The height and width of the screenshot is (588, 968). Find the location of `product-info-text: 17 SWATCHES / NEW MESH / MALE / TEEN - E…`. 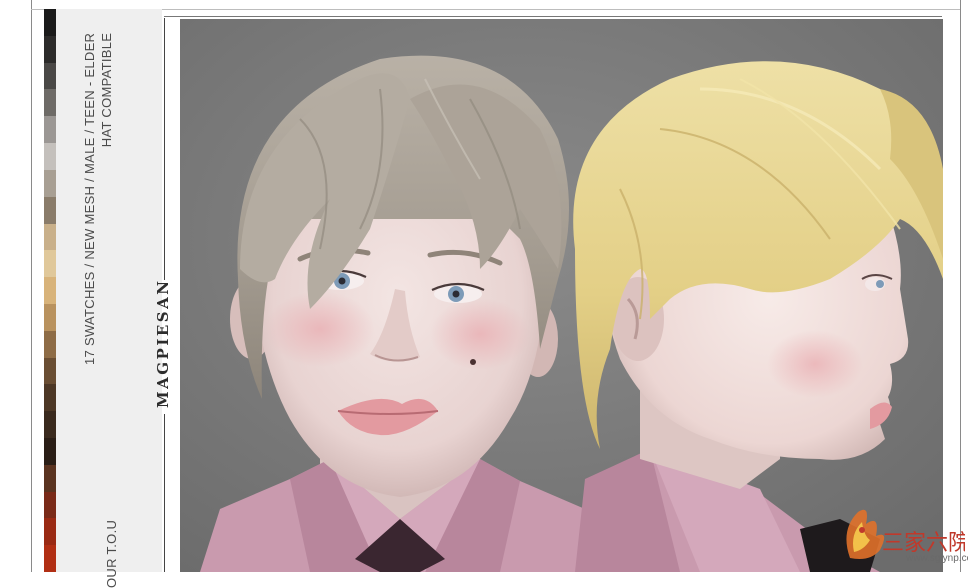

product-info-text: 17 SWATCHES / NEW MESH / MALE / TEEN - E… is located at coordinates (98, 199).